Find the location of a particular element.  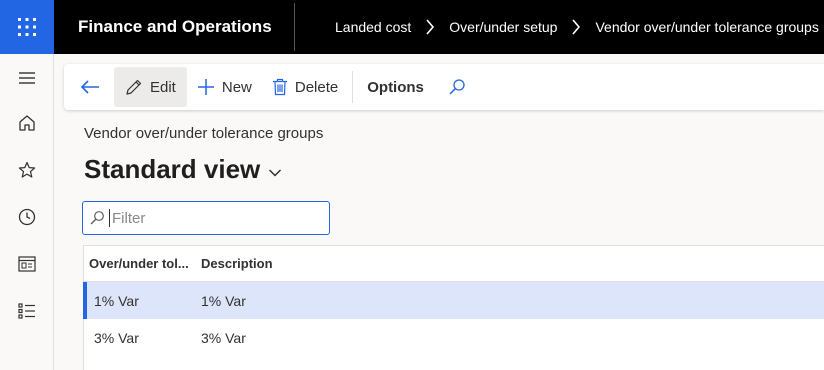

view-name: Standard view is located at coordinates (172, 169).